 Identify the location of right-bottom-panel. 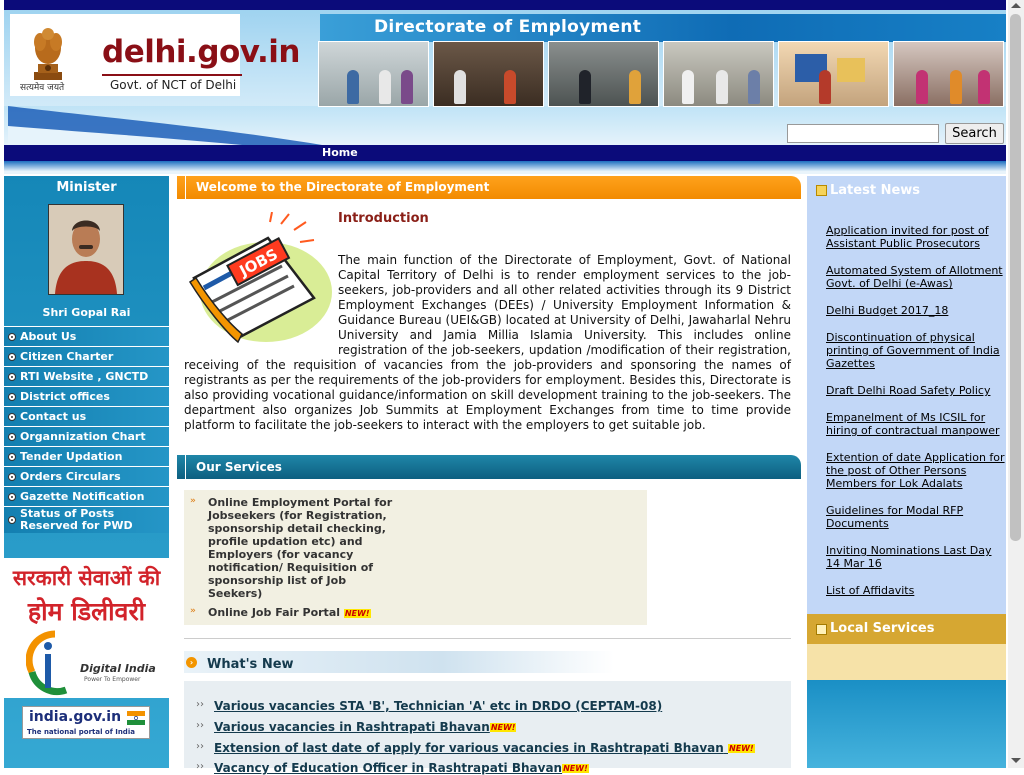
(906, 724).